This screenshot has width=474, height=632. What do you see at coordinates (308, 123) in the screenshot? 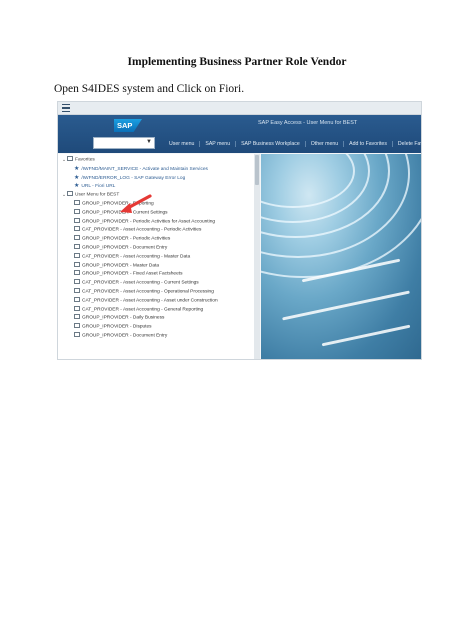
I see `window-title: SAP Easy Access - User Menu for BEST` at bounding box center [308, 123].